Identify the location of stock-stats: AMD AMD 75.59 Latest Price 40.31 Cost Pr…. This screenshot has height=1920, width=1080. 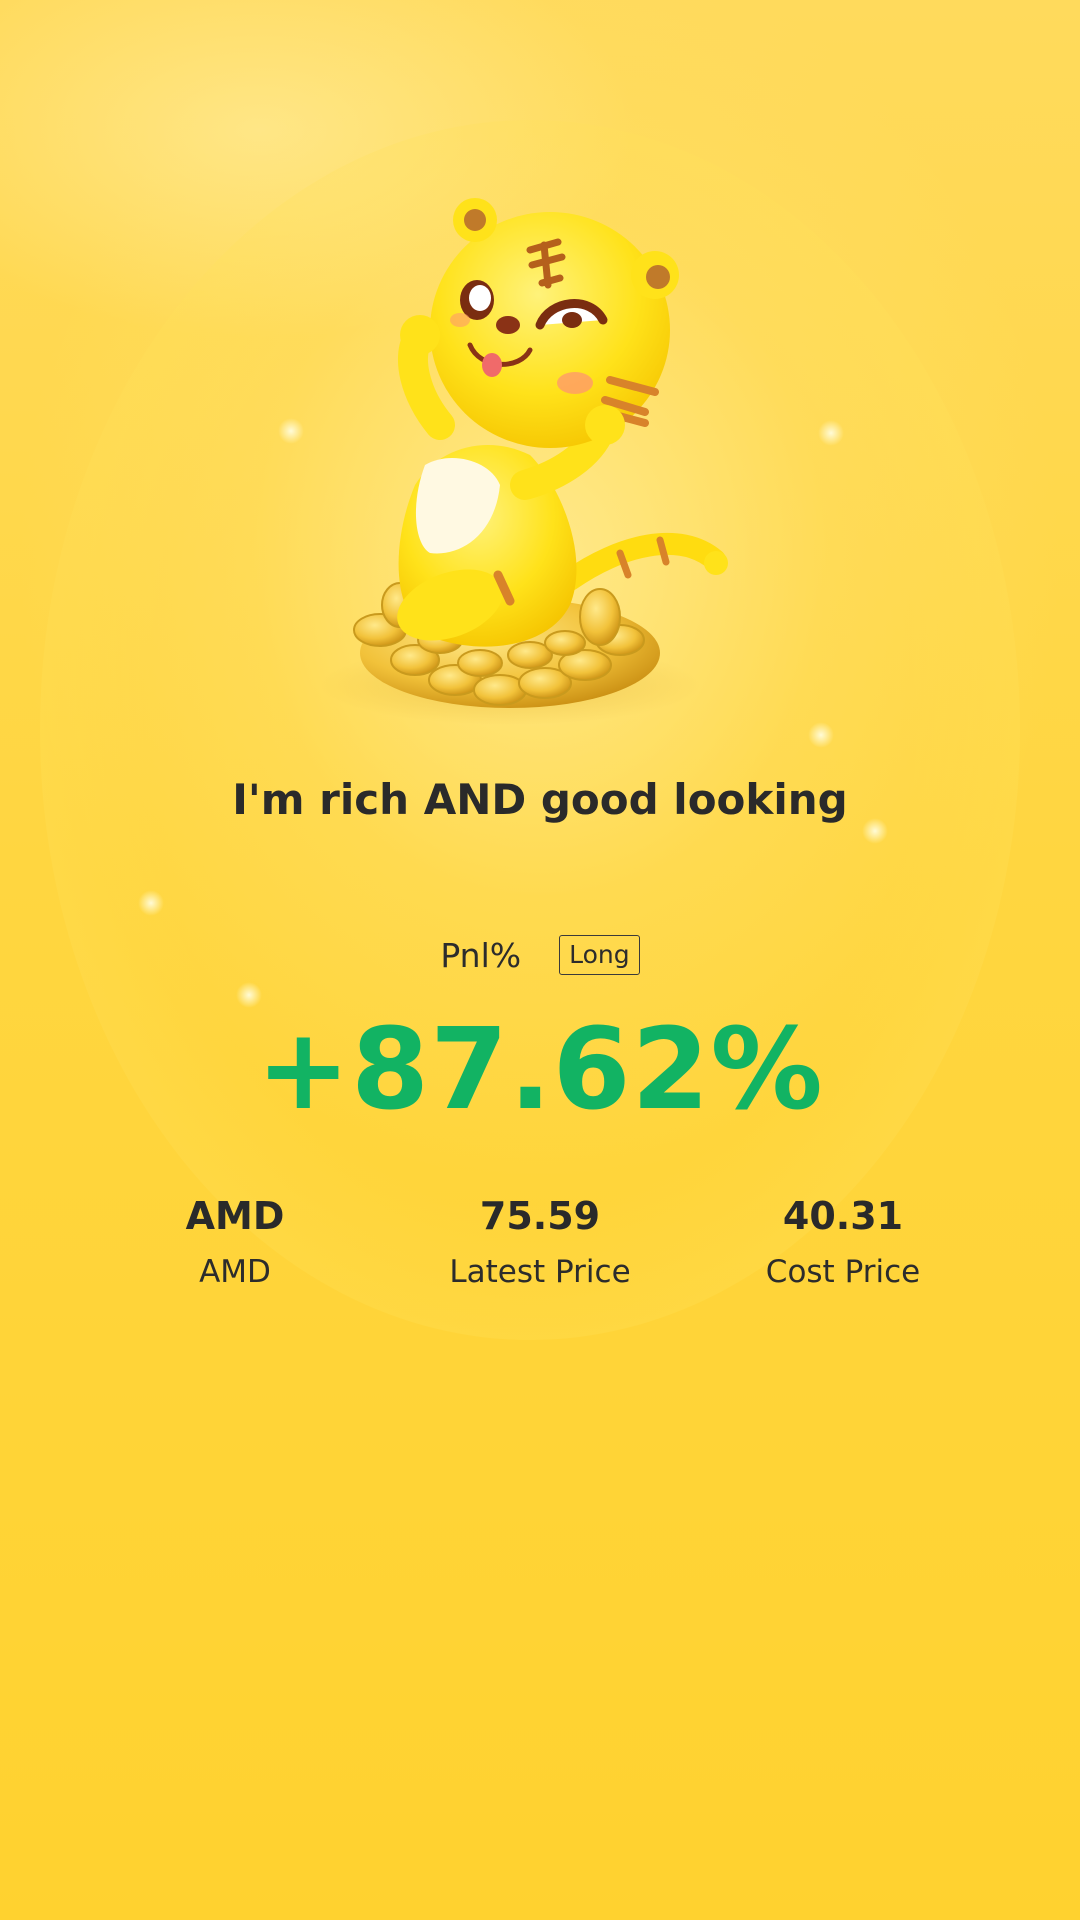
(540, 1250).